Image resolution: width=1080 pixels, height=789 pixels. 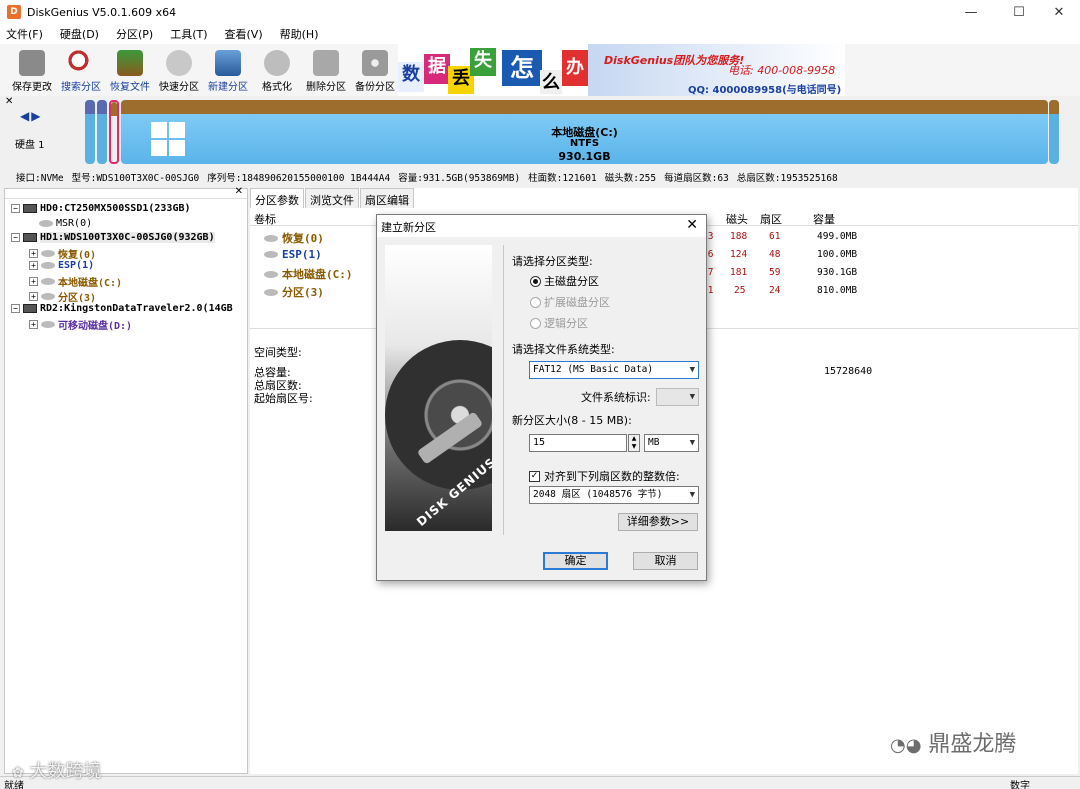 I want to click on status-numlock: 数字, so click(x=1020, y=785).